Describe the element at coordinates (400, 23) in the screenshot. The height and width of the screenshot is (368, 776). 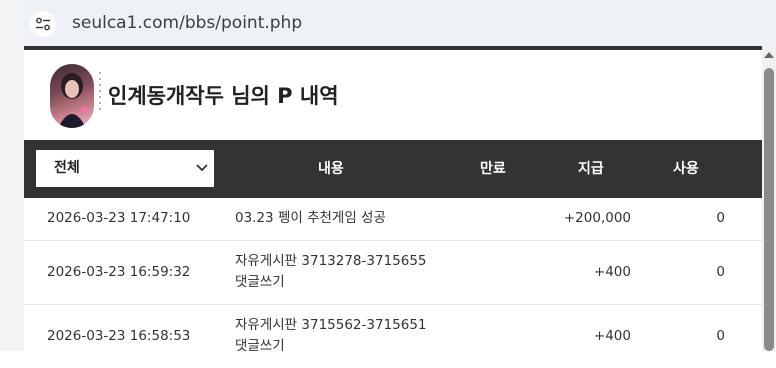
I see `address-bar: seulca1.com/bbs/point.php` at that location.